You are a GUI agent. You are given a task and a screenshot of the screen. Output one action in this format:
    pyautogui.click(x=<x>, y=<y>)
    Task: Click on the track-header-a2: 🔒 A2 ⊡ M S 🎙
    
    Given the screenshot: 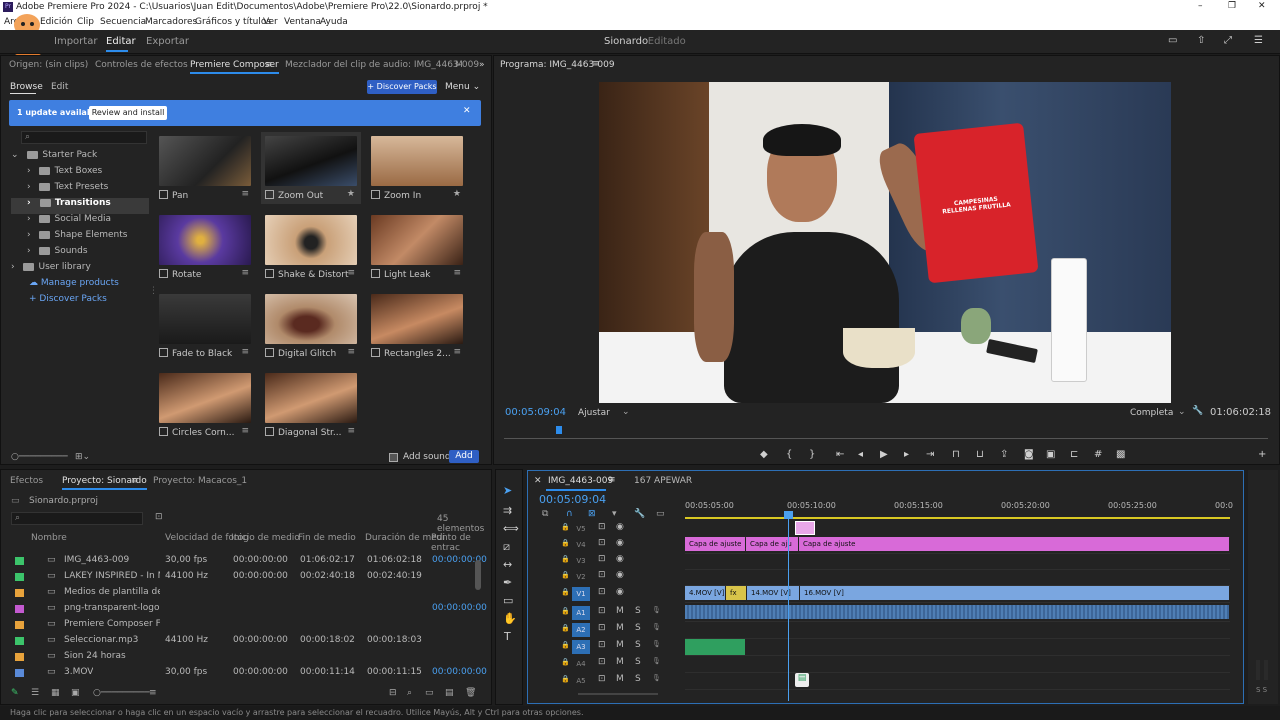 What is the action you would take?
    pyautogui.click(x=603, y=630)
    